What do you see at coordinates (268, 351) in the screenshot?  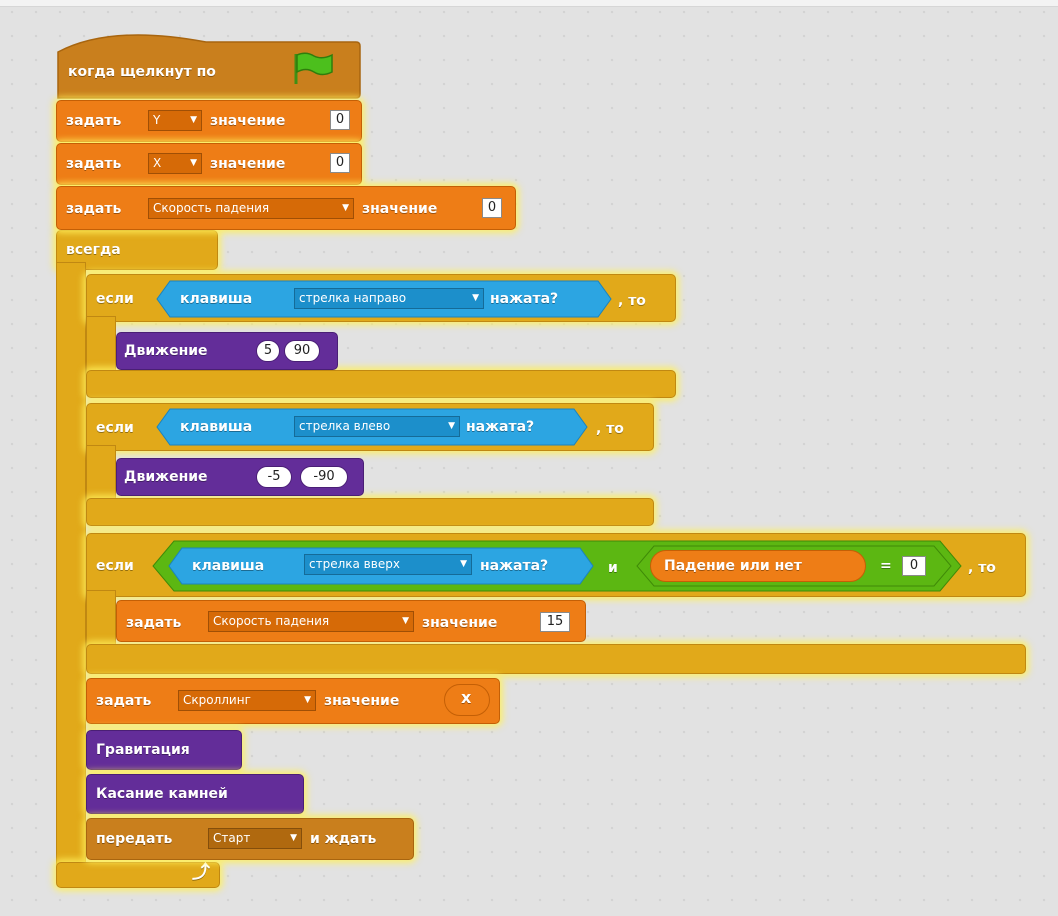 I see `move-speed-input: 5` at bounding box center [268, 351].